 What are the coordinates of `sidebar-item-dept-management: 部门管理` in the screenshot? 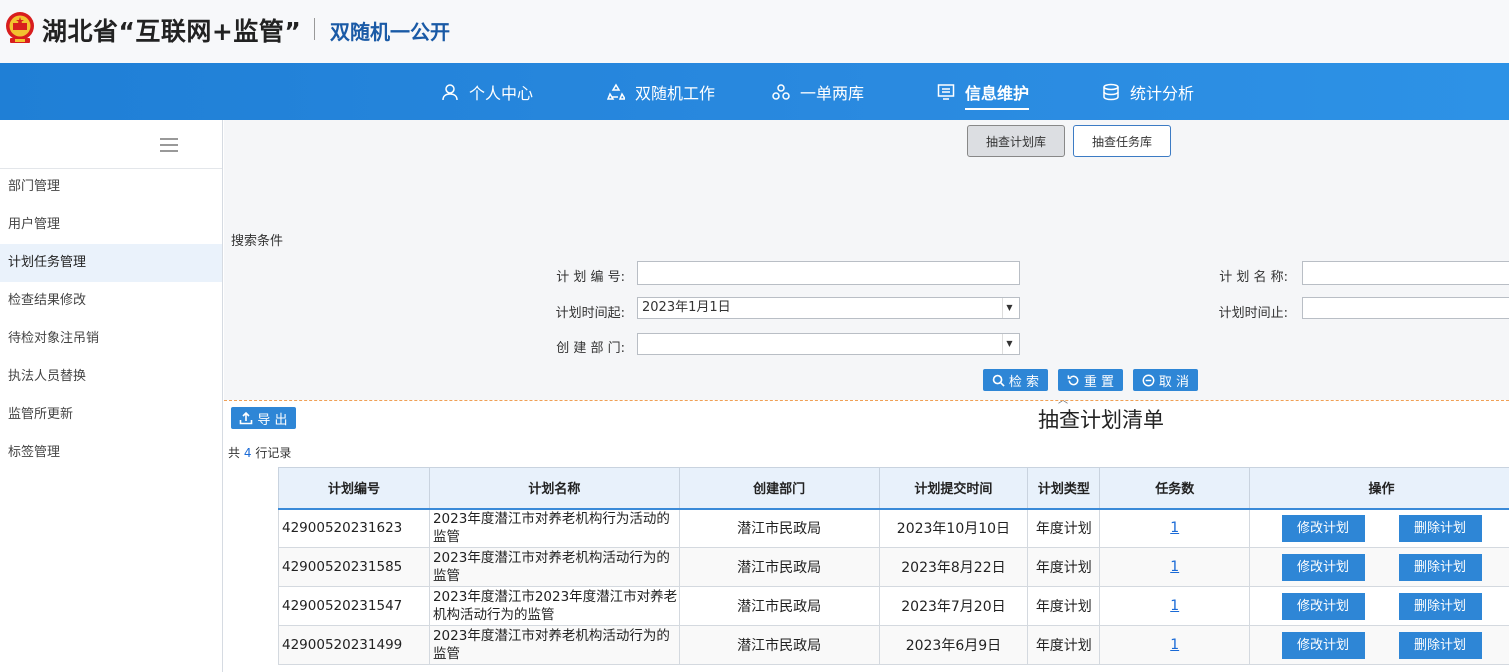 It's located at (111, 187).